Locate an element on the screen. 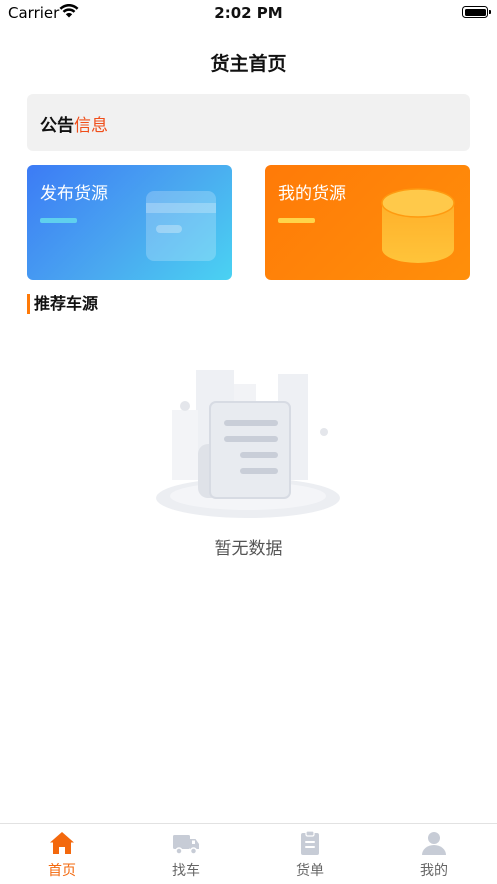 The image size is (497, 884). tab-mine-label: 我的 is located at coordinates (434, 871).